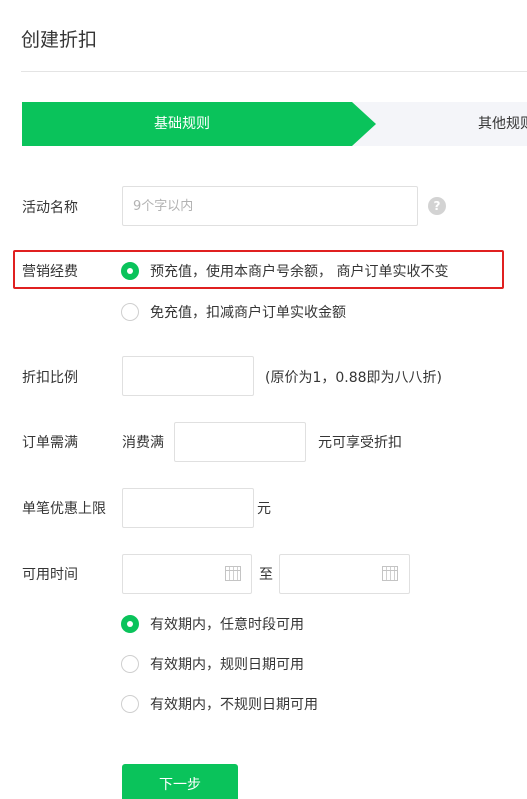 The image size is (527, 799). I want to click on radio-label: 有效期内，任意时段可用, so click(227, 625).